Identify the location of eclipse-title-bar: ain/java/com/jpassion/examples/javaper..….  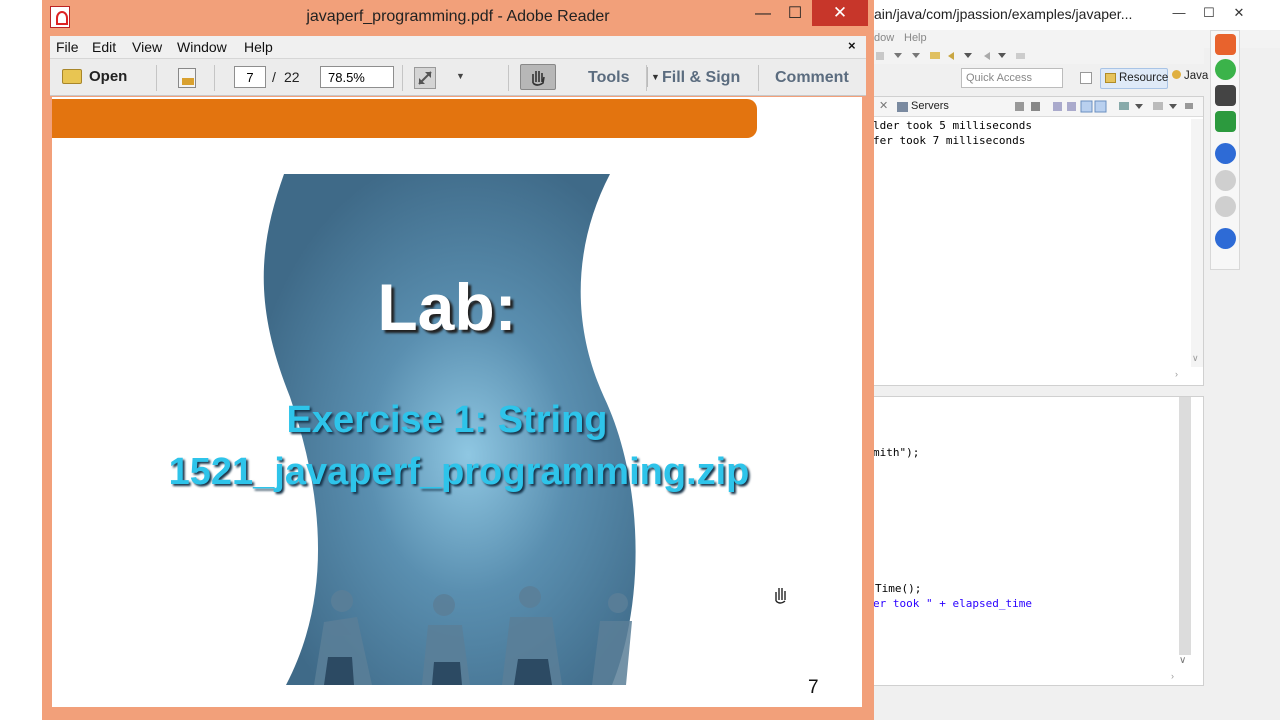
(1072, 15).